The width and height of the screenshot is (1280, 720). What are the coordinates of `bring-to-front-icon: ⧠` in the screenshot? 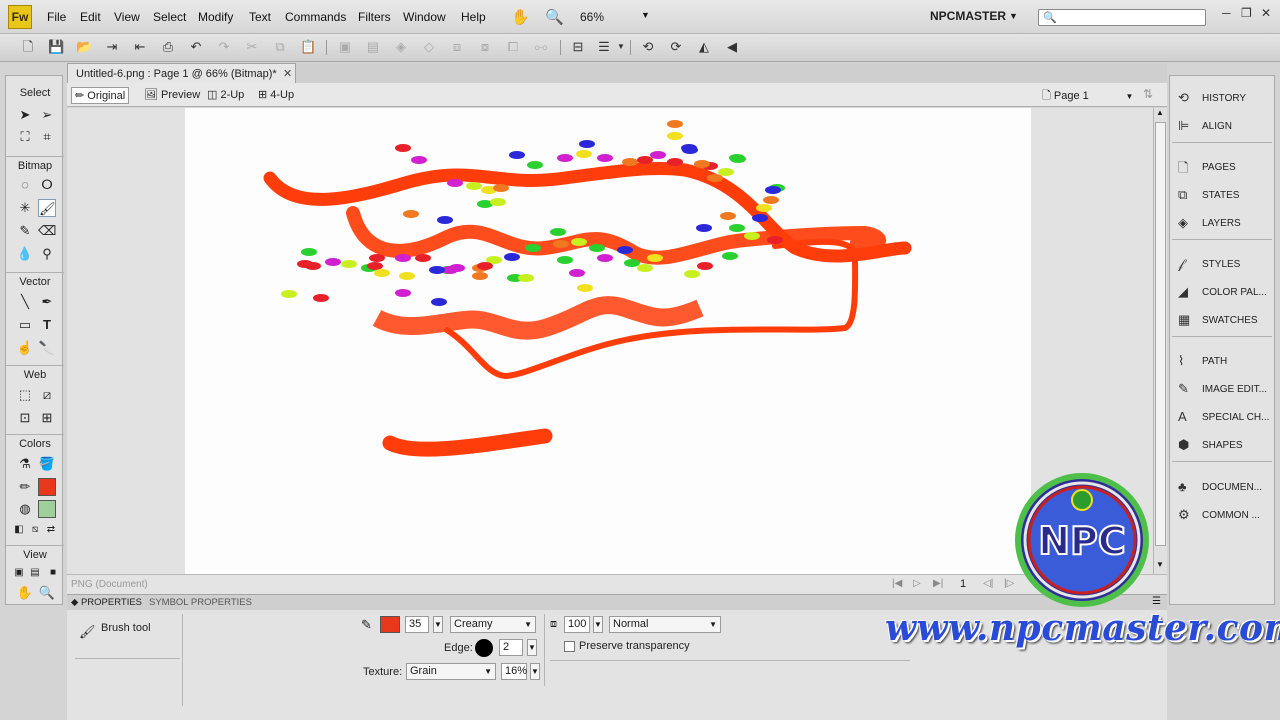 It's located at (513, 47).